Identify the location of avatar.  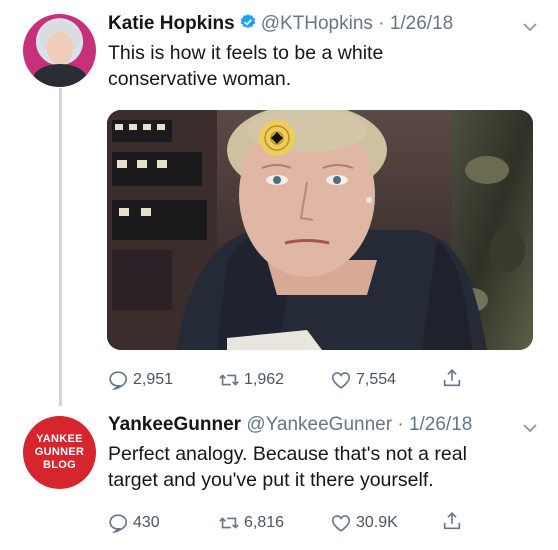
(59, 50).